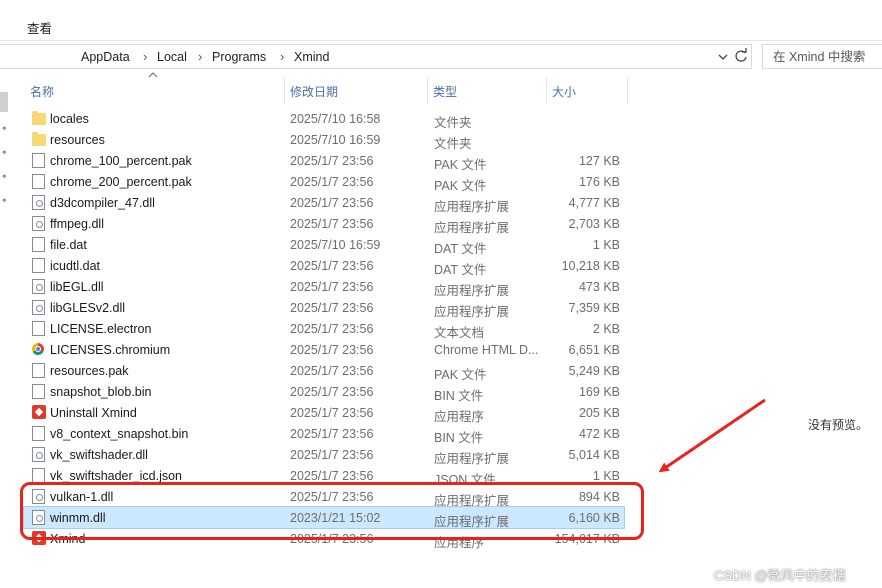 This screenshot has width=882, height=588. What do you see at coordinates (599, 413) in the screenshot?
I see `file-size: 205 KB` at bounding box center [599, 413].